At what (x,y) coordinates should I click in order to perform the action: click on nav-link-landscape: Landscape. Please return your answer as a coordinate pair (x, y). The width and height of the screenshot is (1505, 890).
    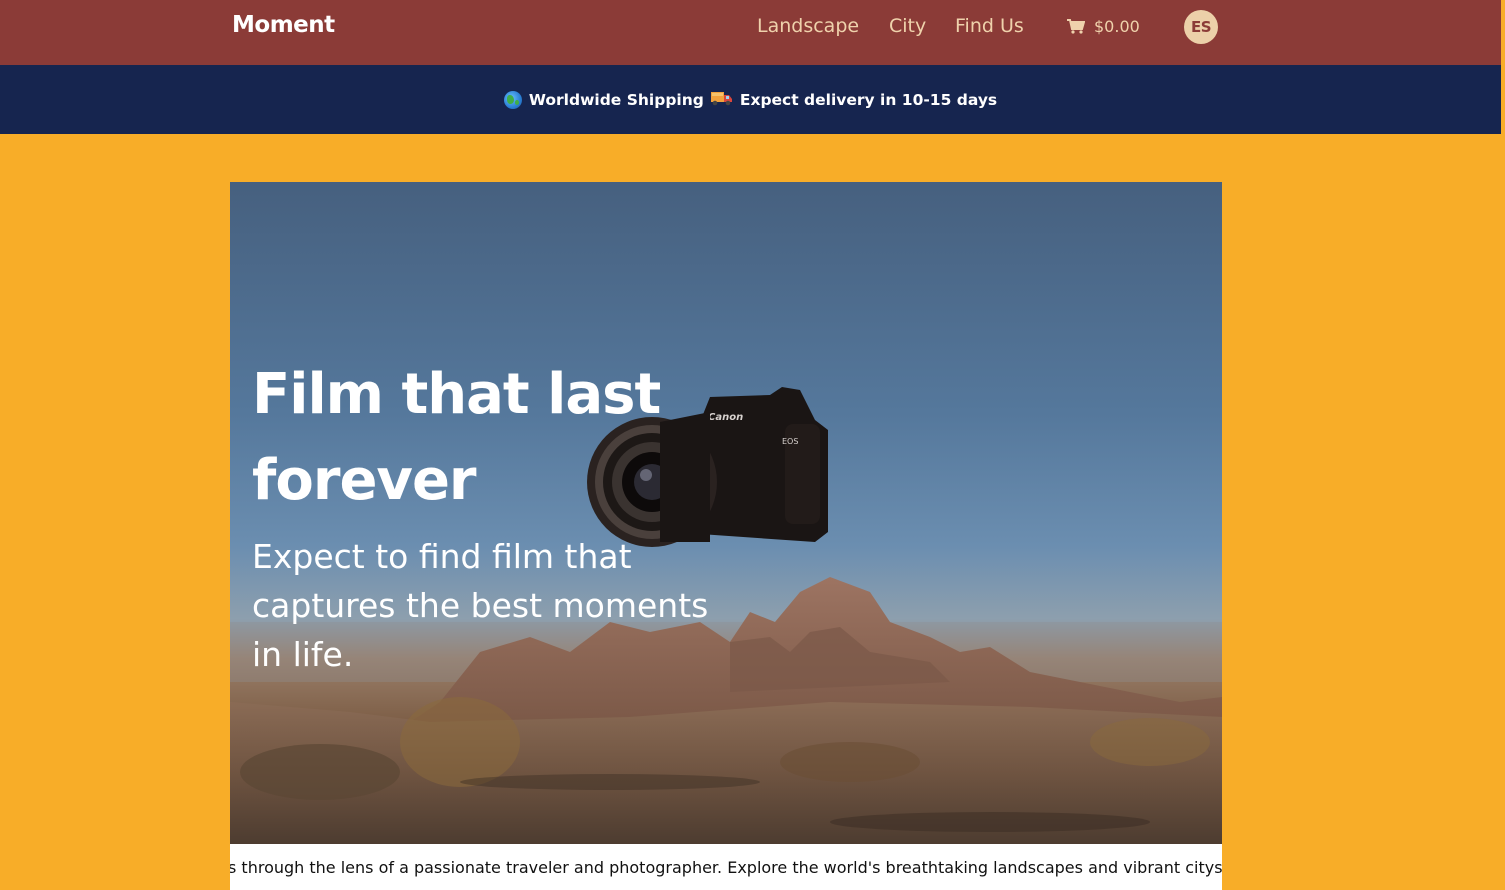
    Looking at the image, I should click on (808, 26).